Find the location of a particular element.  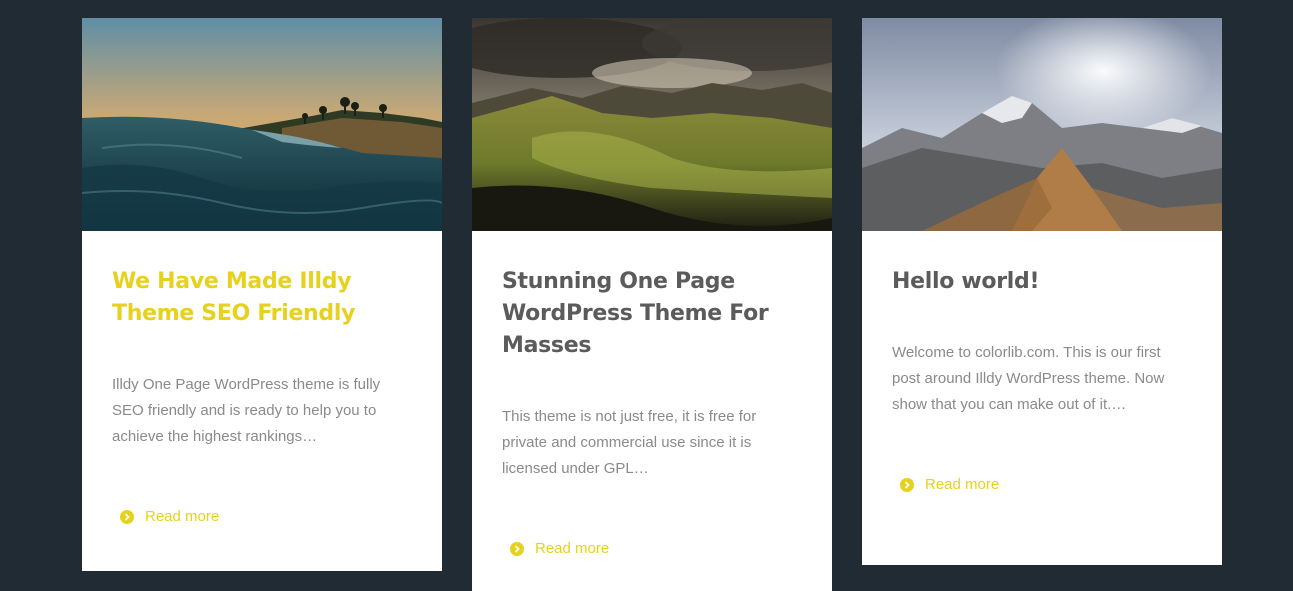

post-thumbnail-ocean-wave is located at coordinates (262, 124).